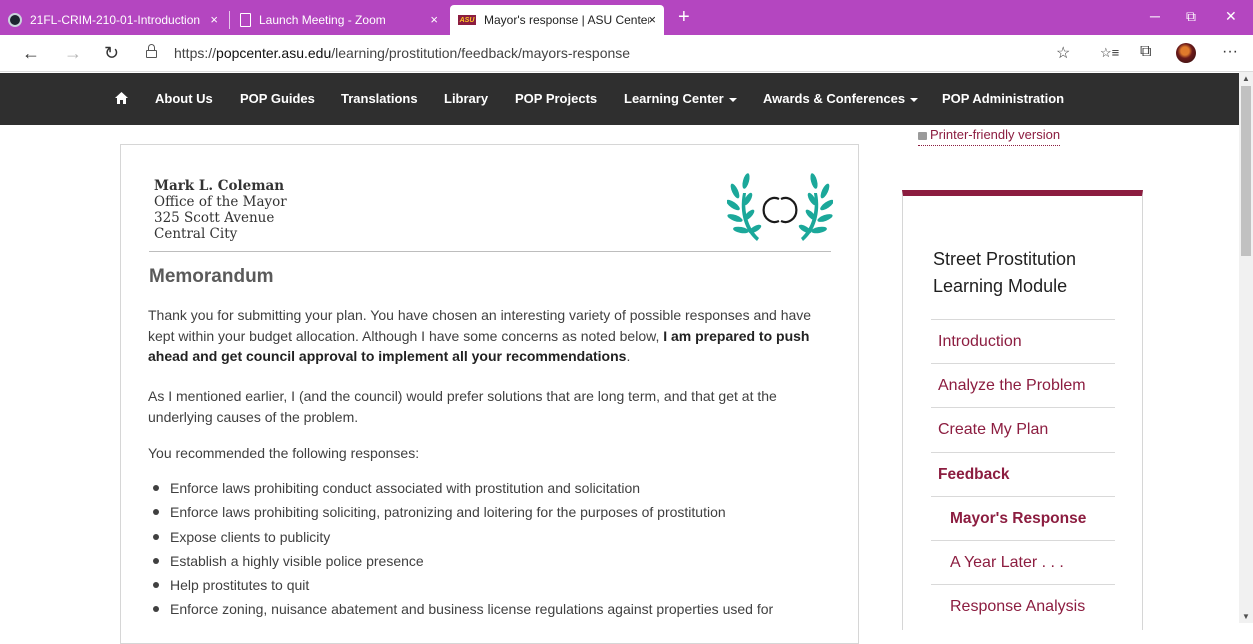 The image size is (1253, 644). I want to click on nav-translations: Translations, so click(379, 98).